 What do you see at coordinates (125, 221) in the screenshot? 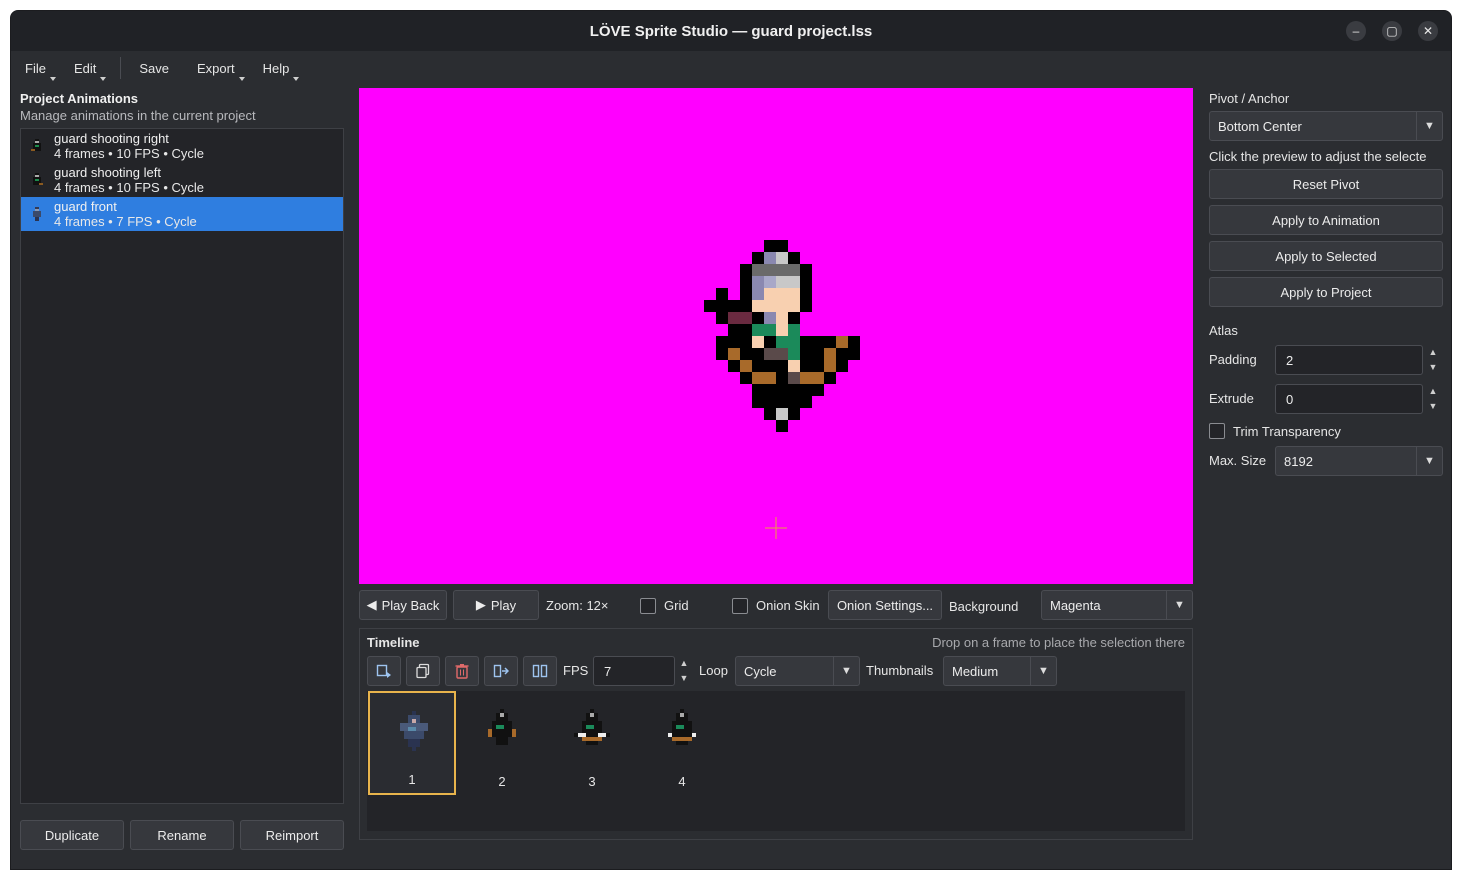
I see `animation-meta: 4 frames • 7 FPS • Cycle` at bounding box center [125, 221].